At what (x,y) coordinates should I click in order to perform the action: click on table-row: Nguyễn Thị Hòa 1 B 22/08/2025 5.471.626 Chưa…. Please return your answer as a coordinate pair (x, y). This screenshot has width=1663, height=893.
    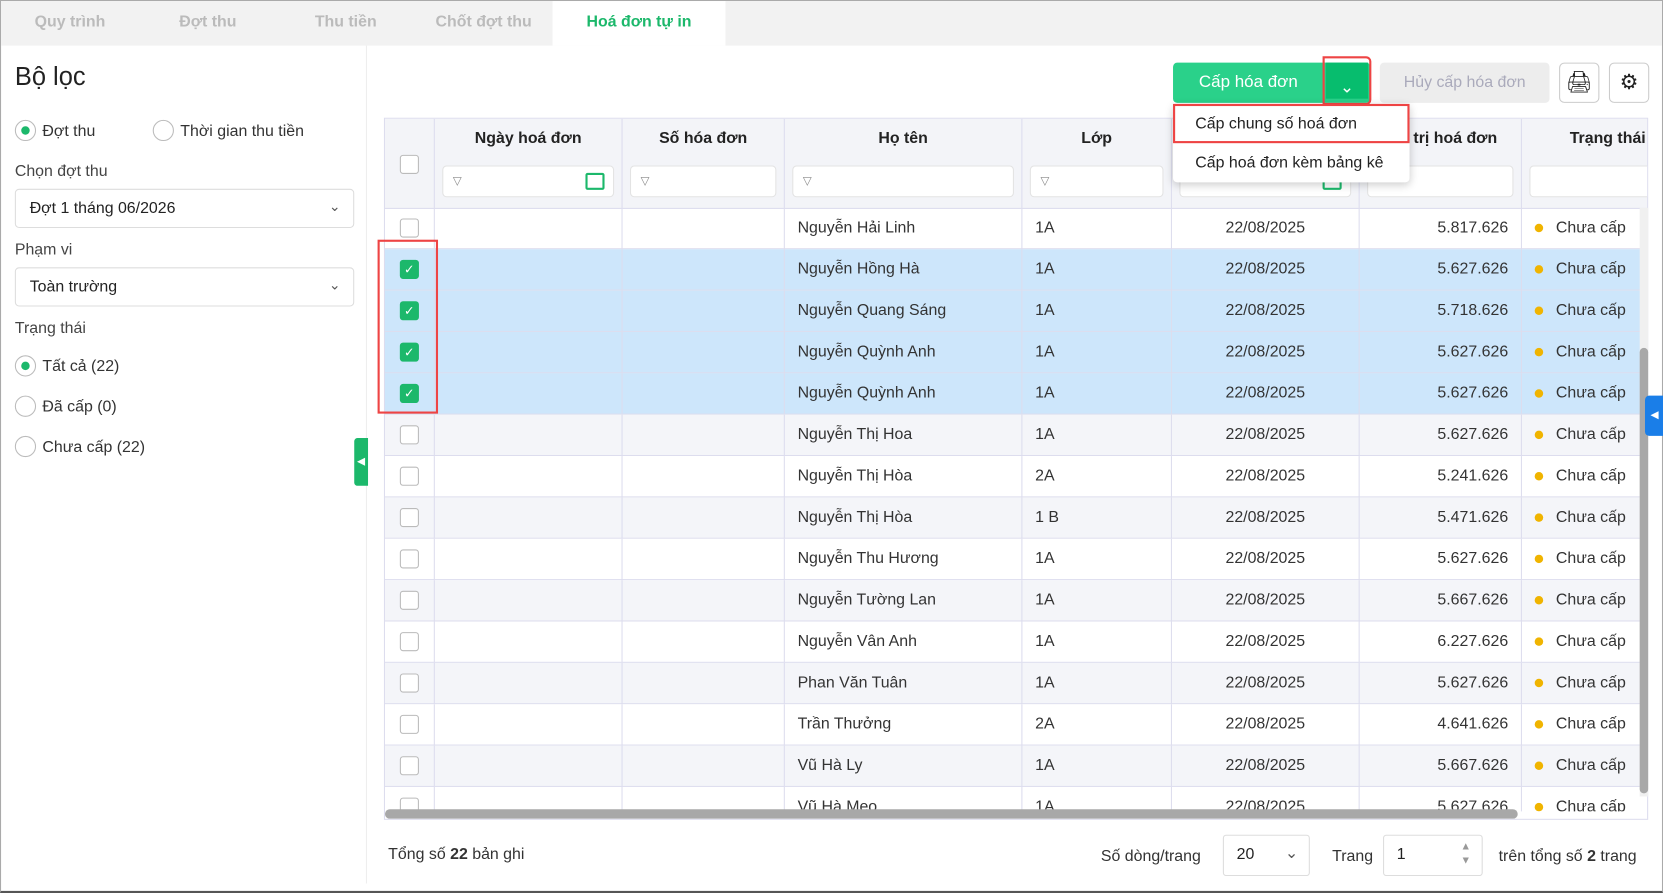
    Looking at the image, I should click on (1016, 518).